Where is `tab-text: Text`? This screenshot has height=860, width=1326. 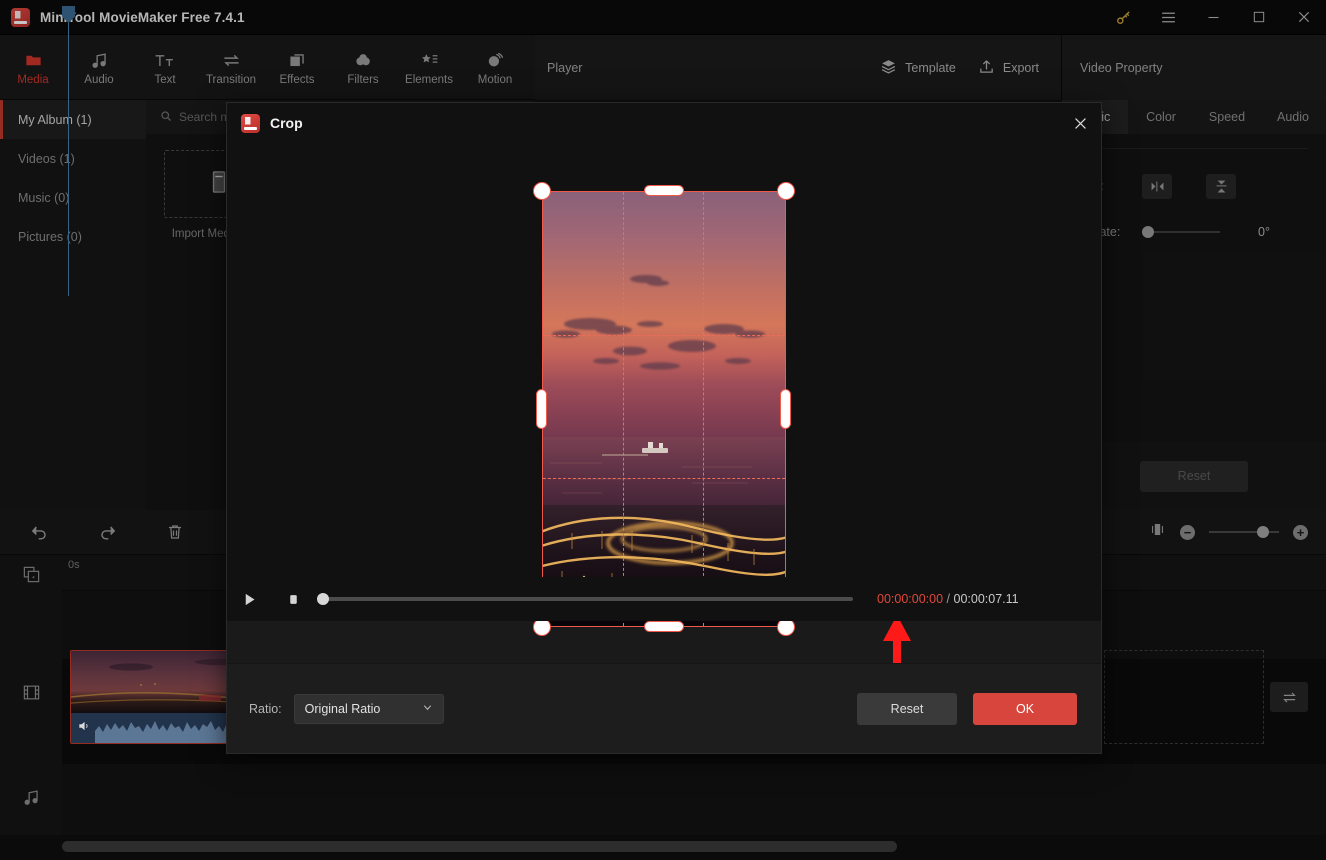 tab-text: Text is located at coordinates (165, 67).